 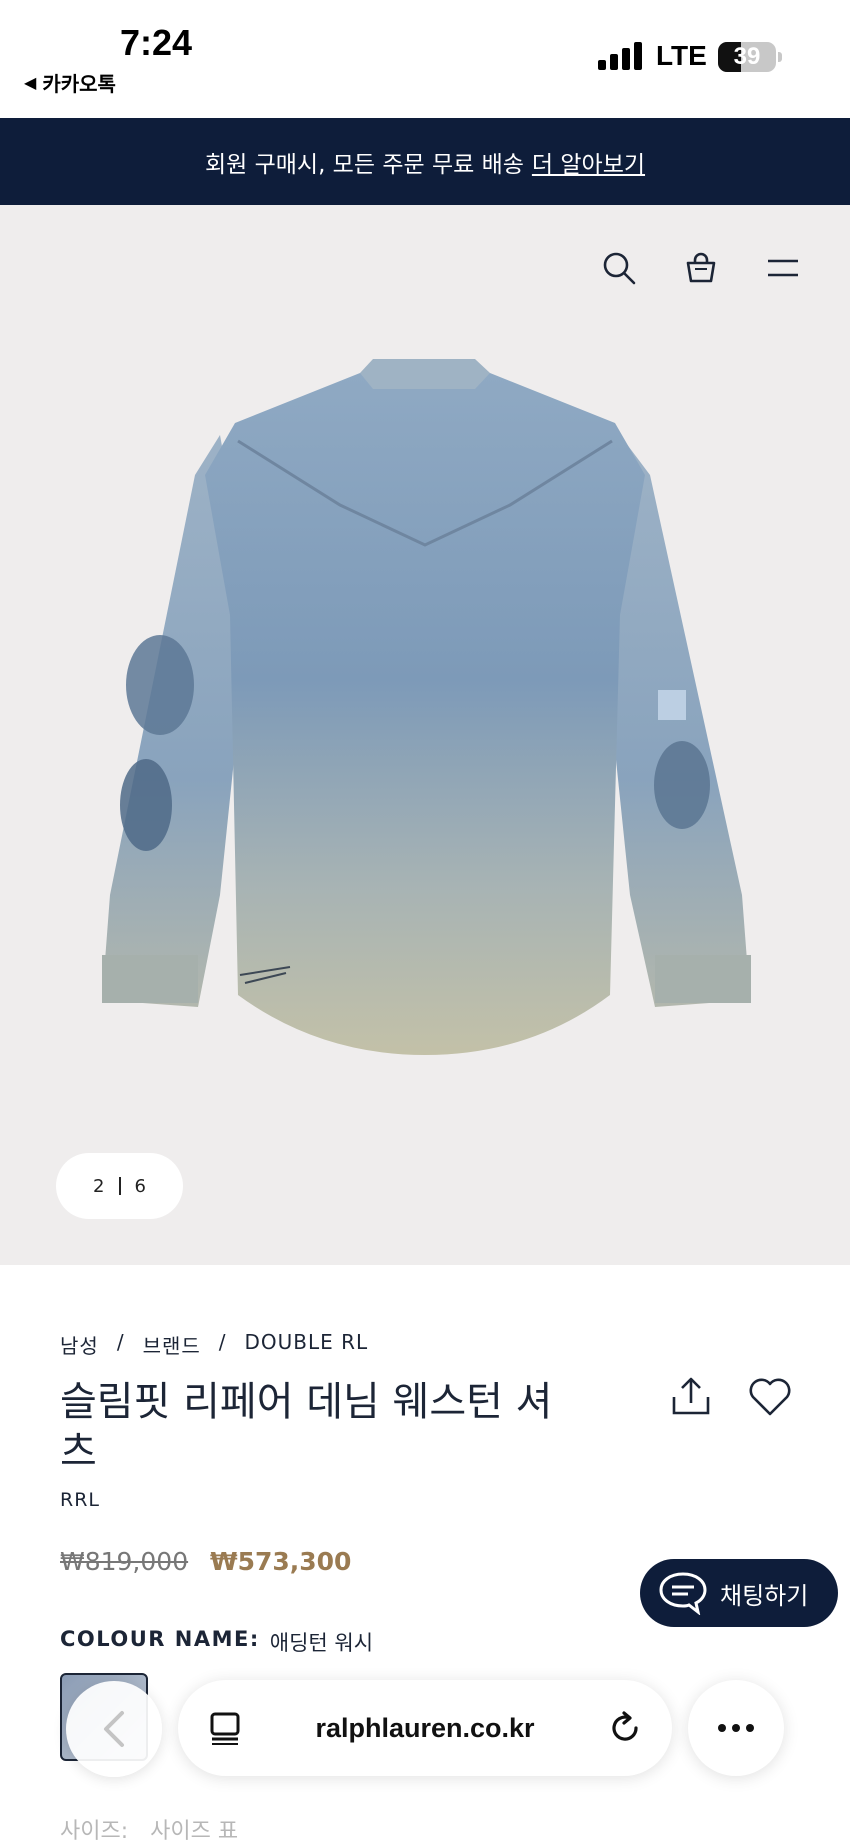 What do you see at coordinates (619, 268) in the screenshot?
I see `search-icon` at bounding box center [619, 268].